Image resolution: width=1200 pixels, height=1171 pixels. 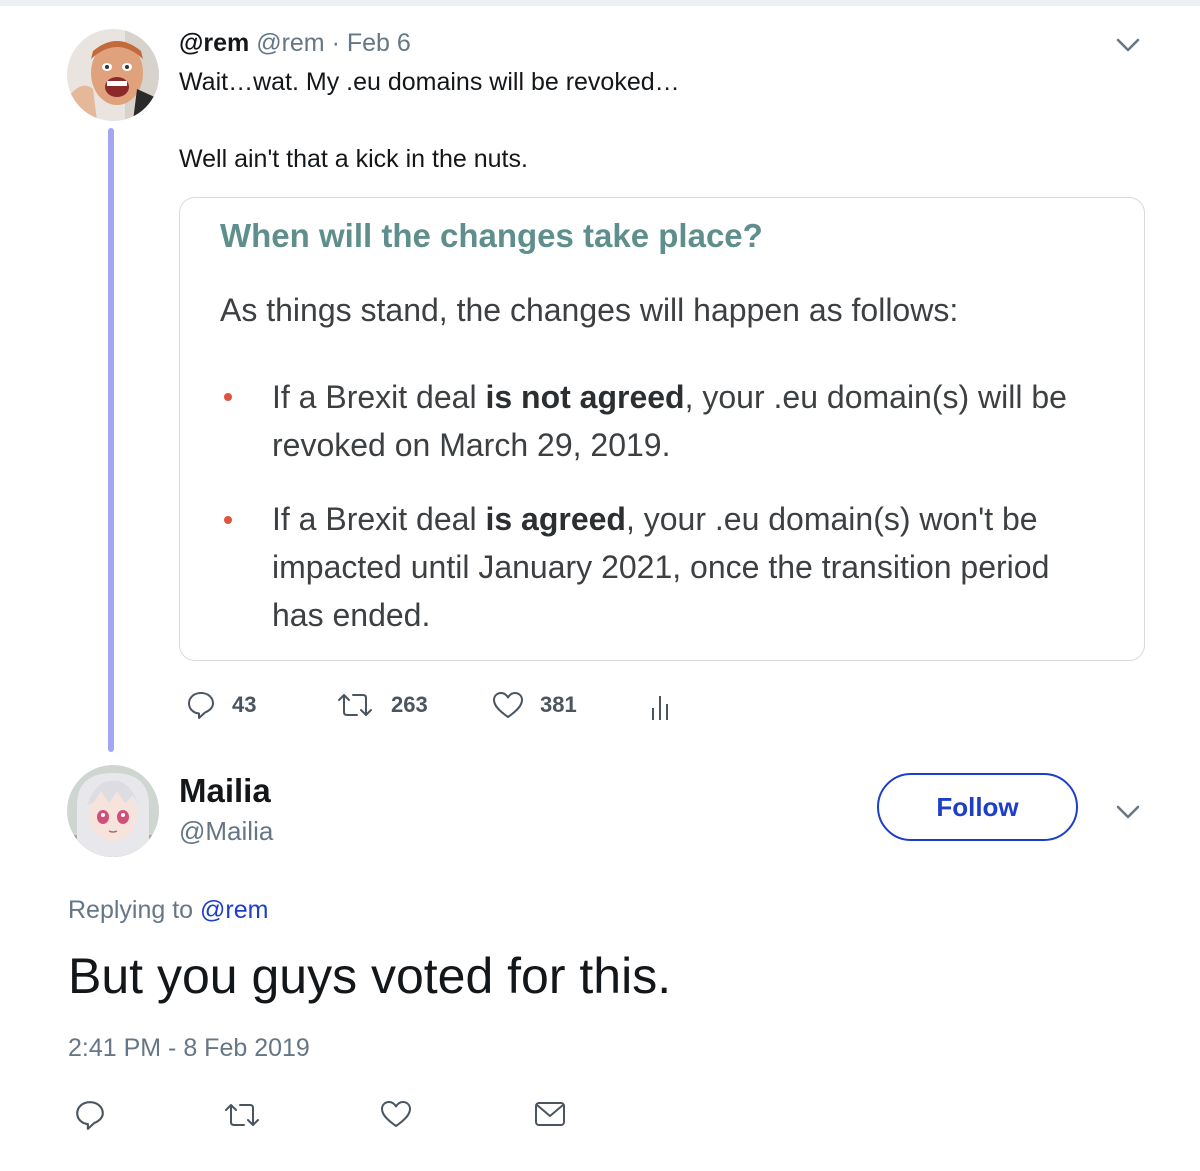 What do you see at coordinates (234, 910) in the screenshot?
I see `replying-to-link: @rem` at bounding box center [234, 910].